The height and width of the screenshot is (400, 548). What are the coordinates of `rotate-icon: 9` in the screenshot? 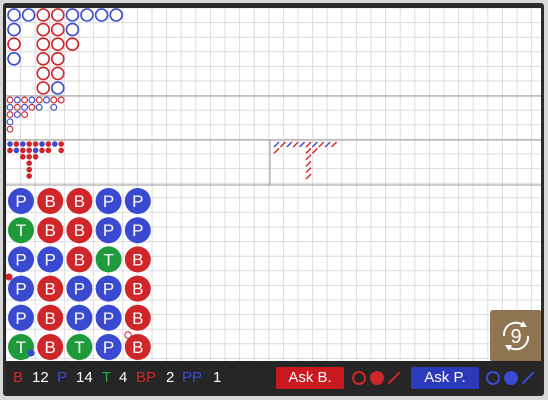 It's located at (516, 336).